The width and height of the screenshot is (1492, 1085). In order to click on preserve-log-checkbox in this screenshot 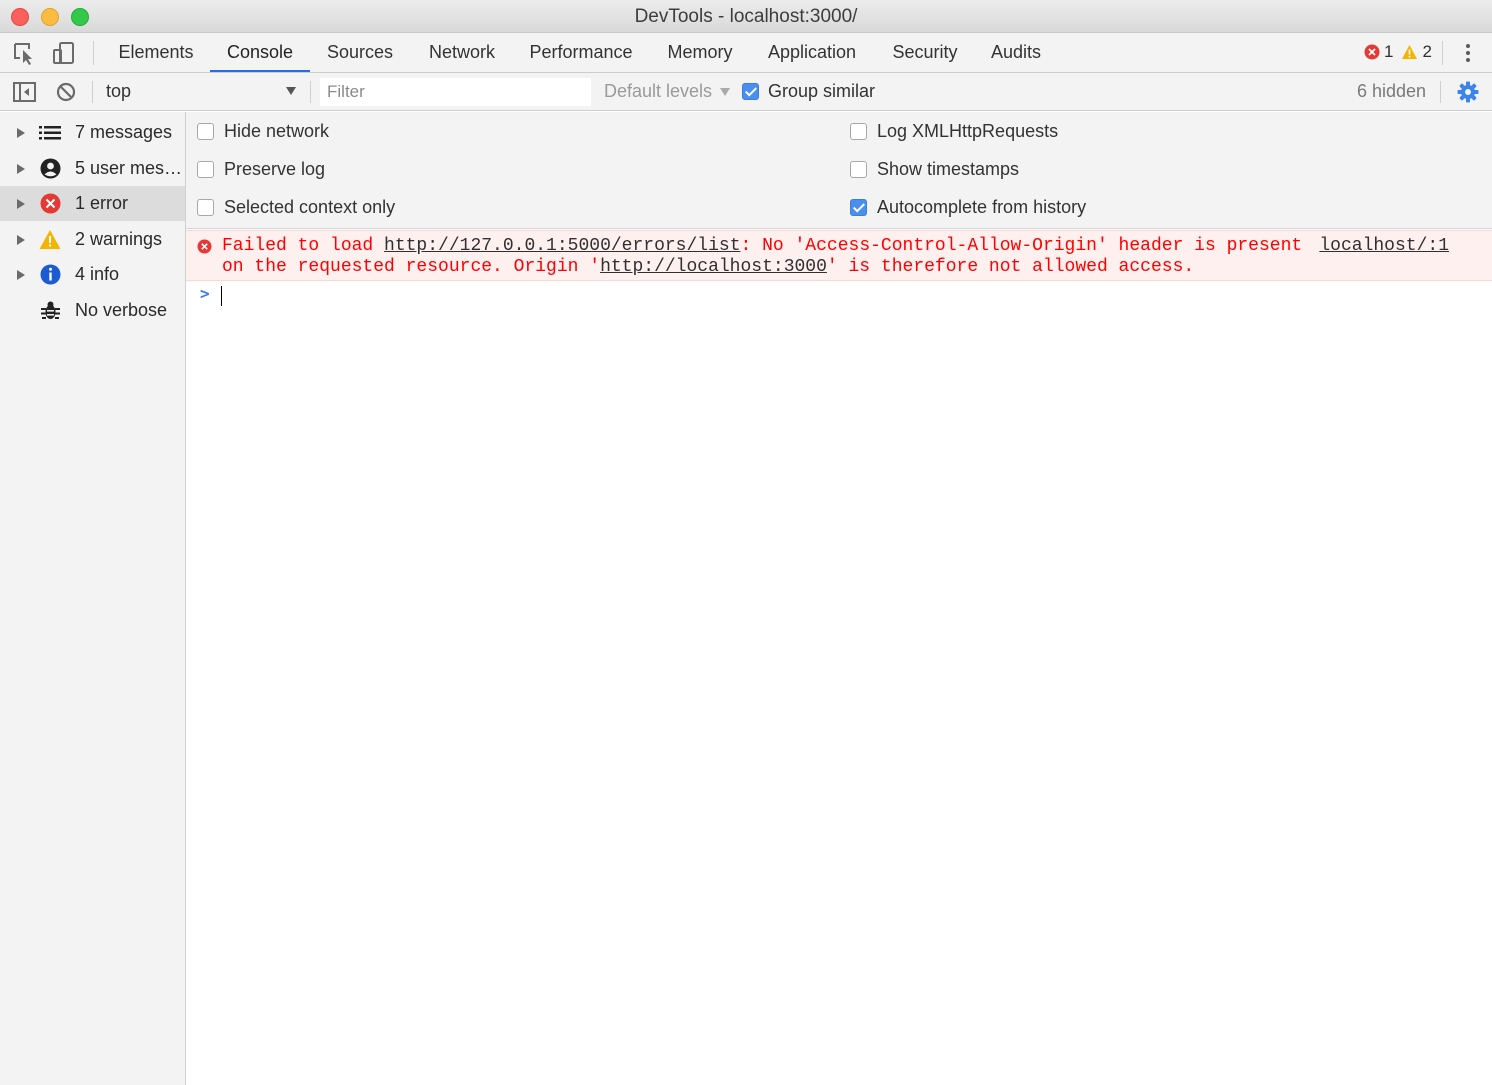, I will do `click(205, 169)`.